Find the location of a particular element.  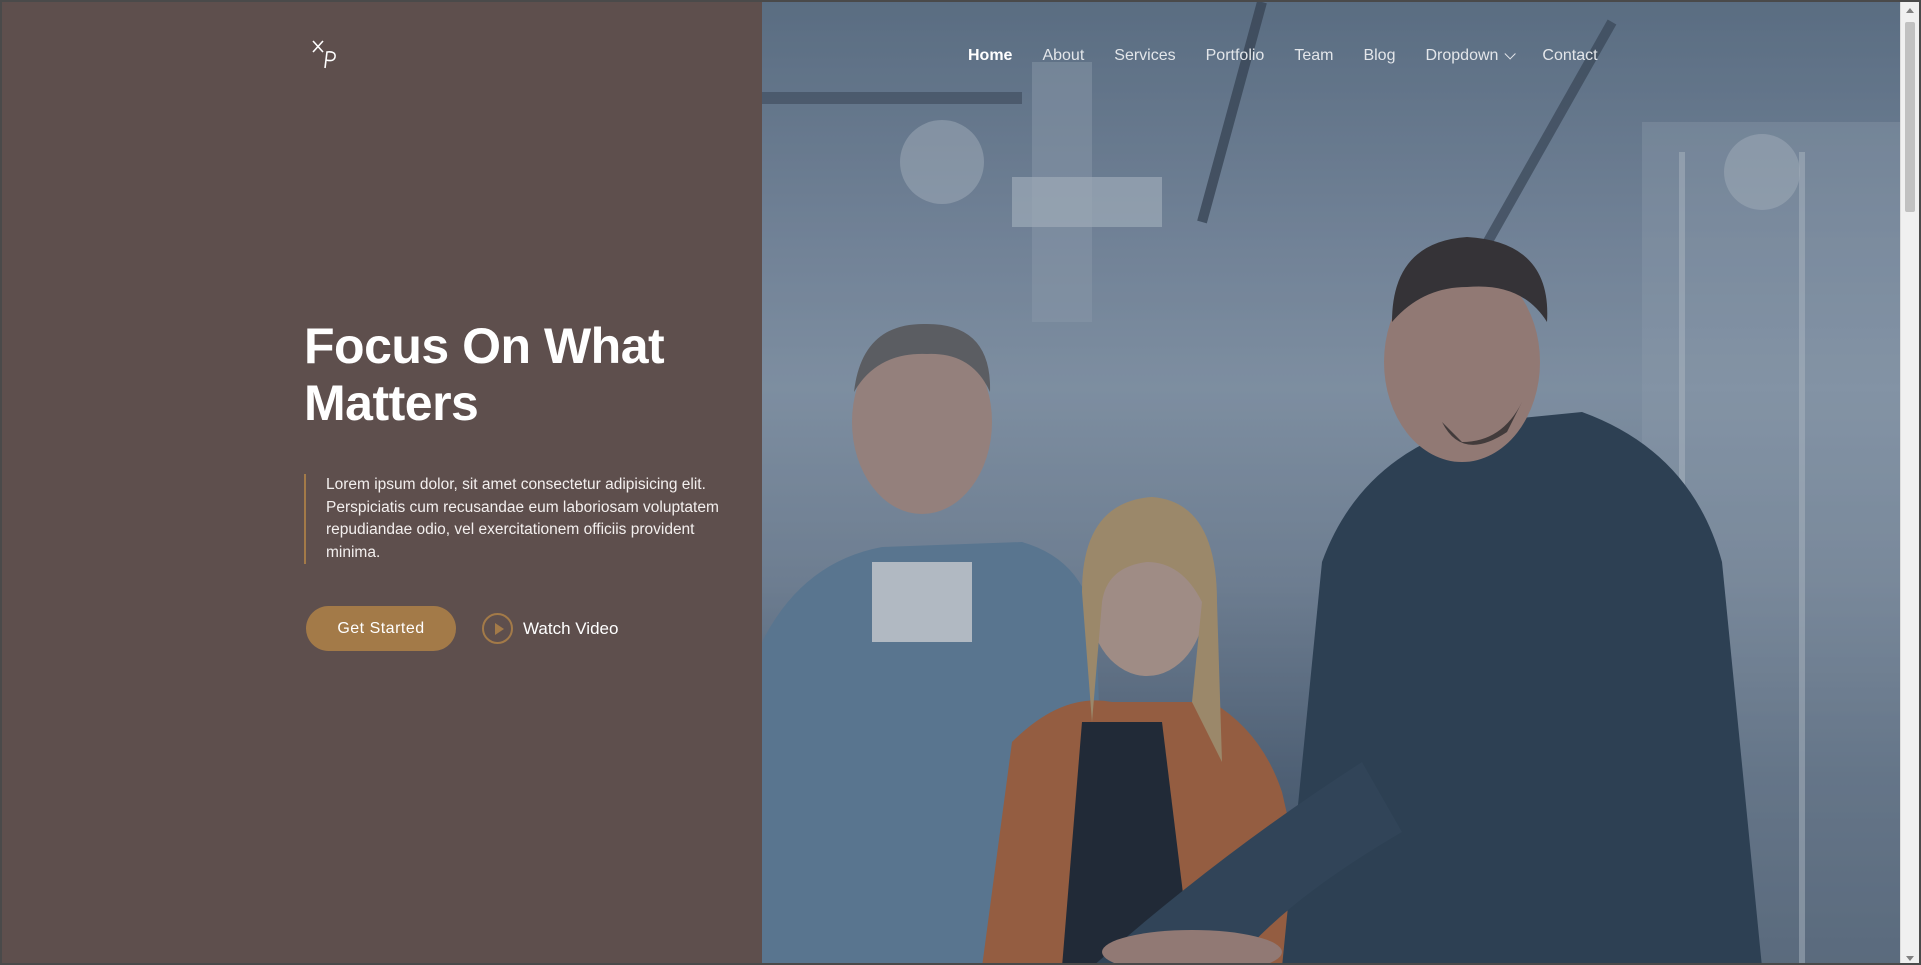

nav-portfolio: Portfolio is located at coordinates (1235, 56).